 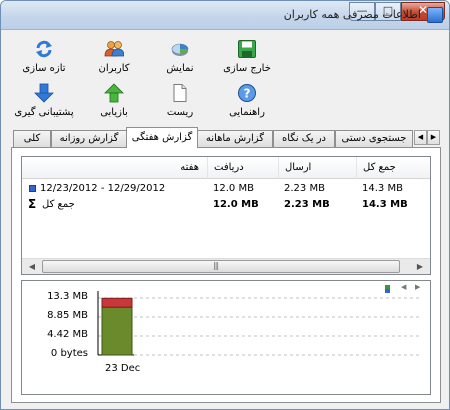 What do you see at coordinates (304, 138) in the screenshot?
I see `tab-at-a-glance: در یک نگاه` at bounding box center [304, 138].